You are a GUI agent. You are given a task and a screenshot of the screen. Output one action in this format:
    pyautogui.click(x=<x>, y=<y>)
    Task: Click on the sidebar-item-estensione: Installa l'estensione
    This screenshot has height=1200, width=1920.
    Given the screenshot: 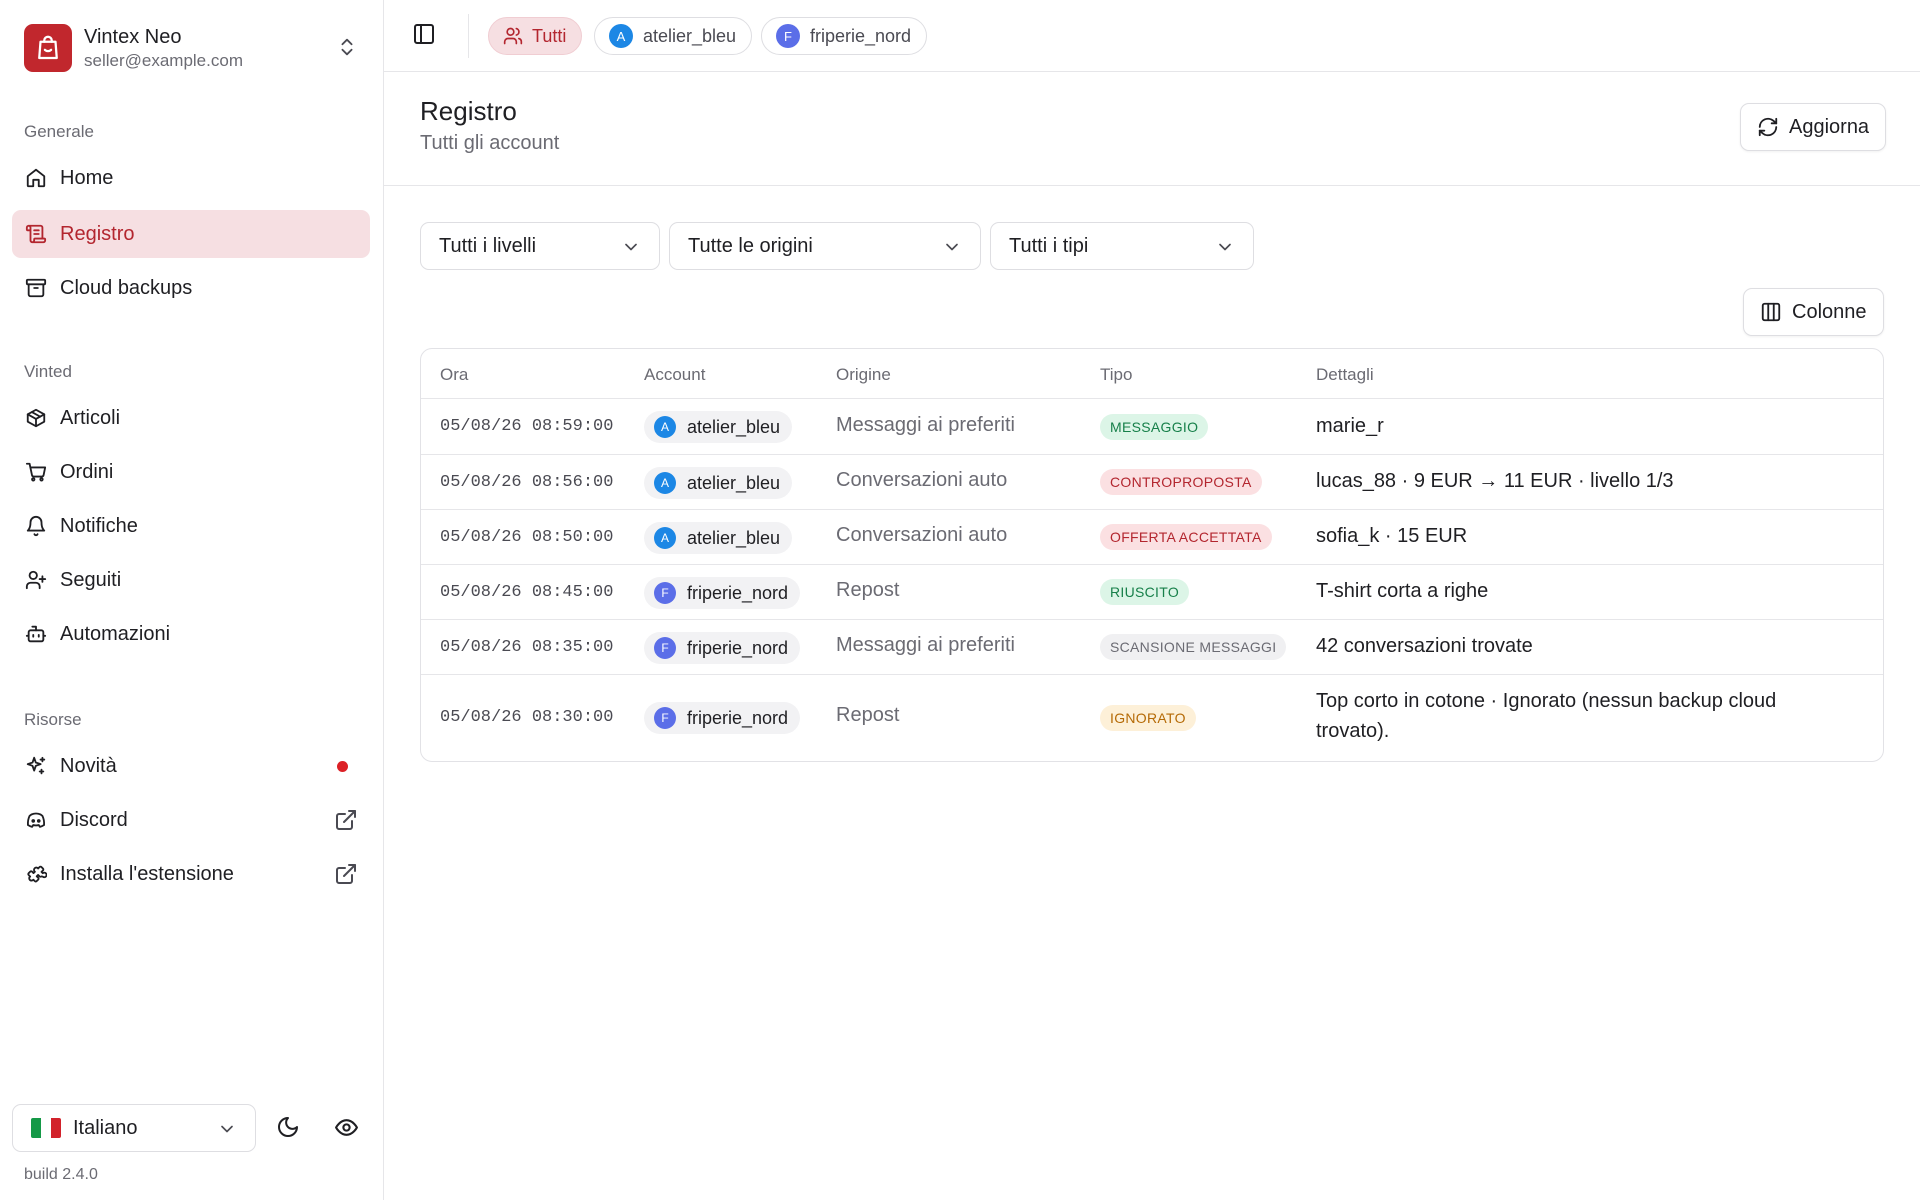 What is the action you would take?
    pyautogui.click(x=191, y=874)
    